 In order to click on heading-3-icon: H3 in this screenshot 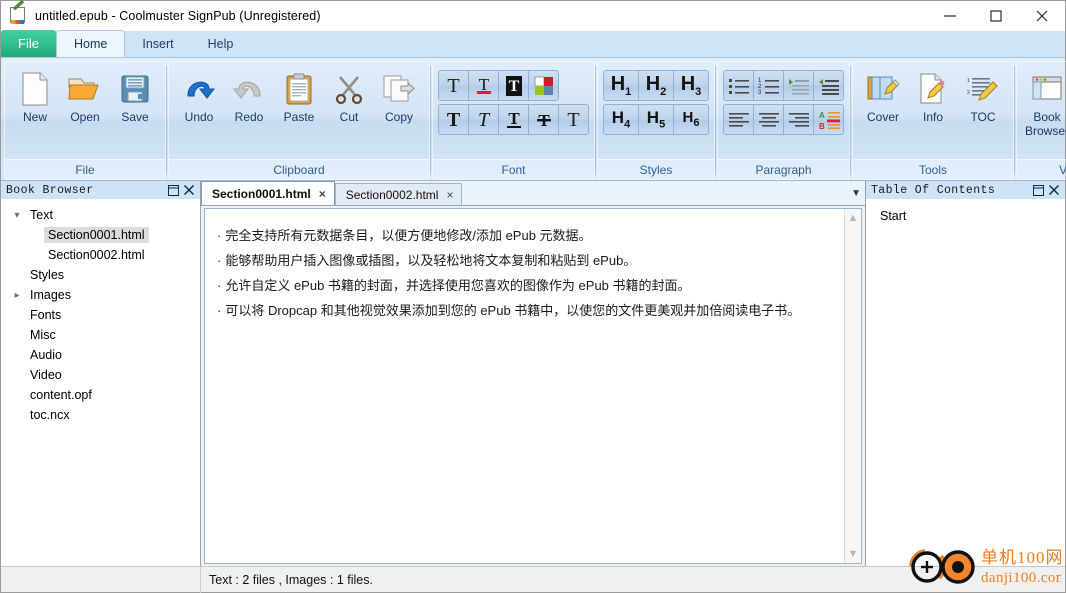, I will do `click(691, 85)`.